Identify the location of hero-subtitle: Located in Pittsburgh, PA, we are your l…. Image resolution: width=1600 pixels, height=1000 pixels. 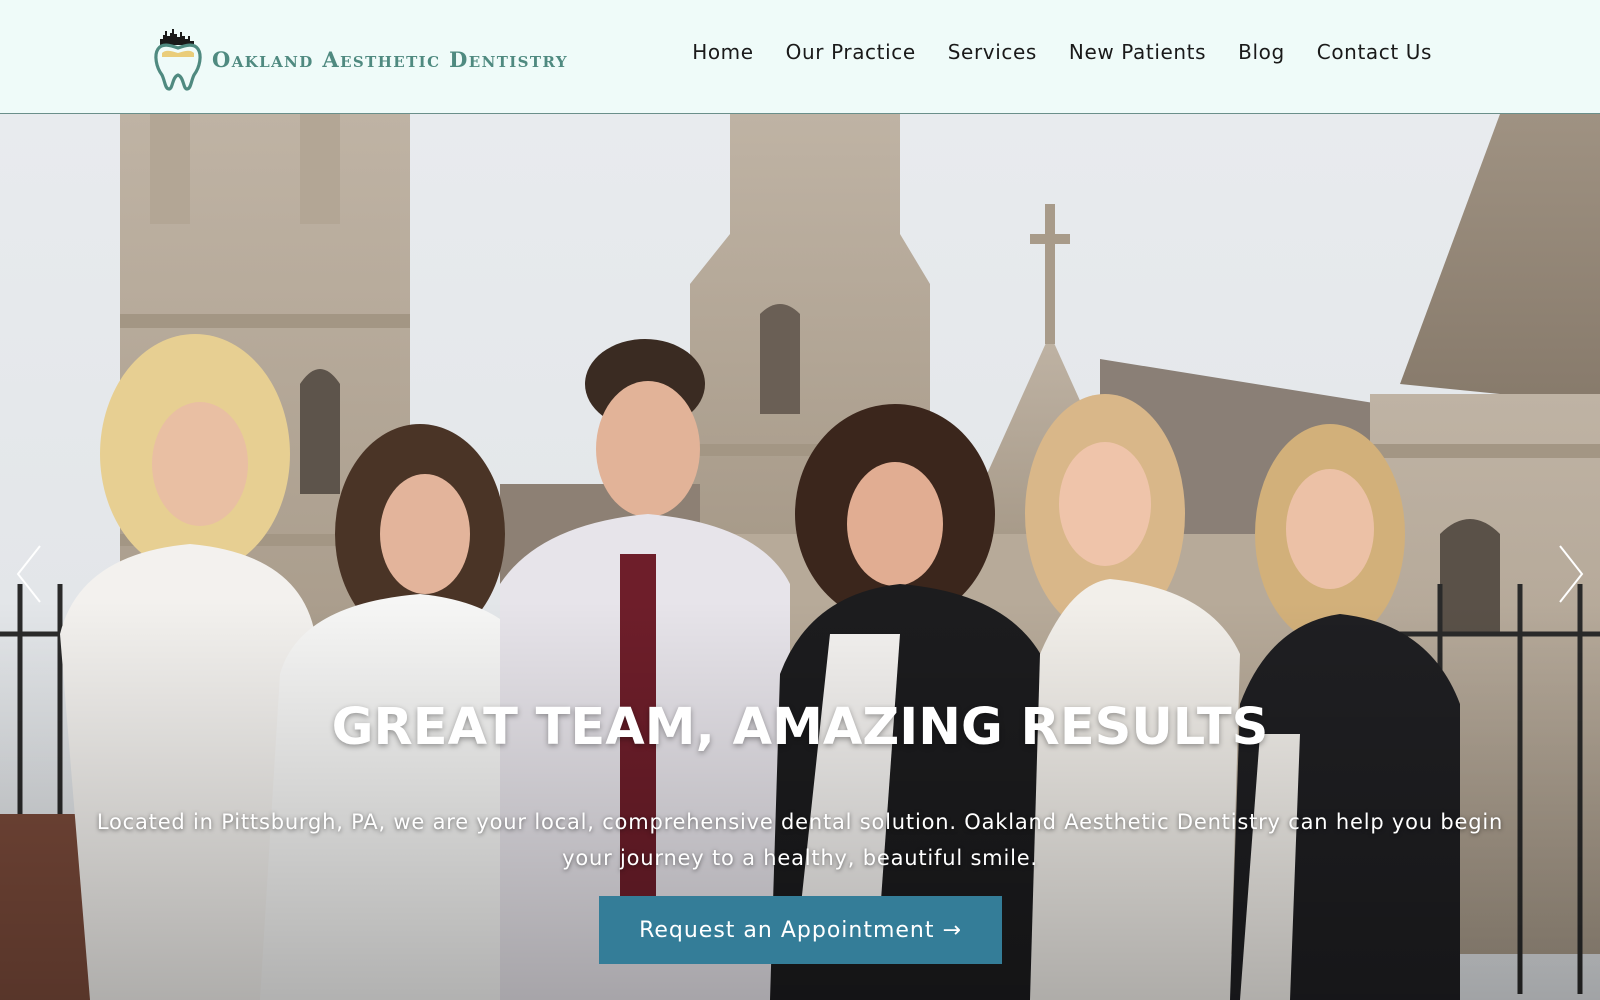
(800, 840).